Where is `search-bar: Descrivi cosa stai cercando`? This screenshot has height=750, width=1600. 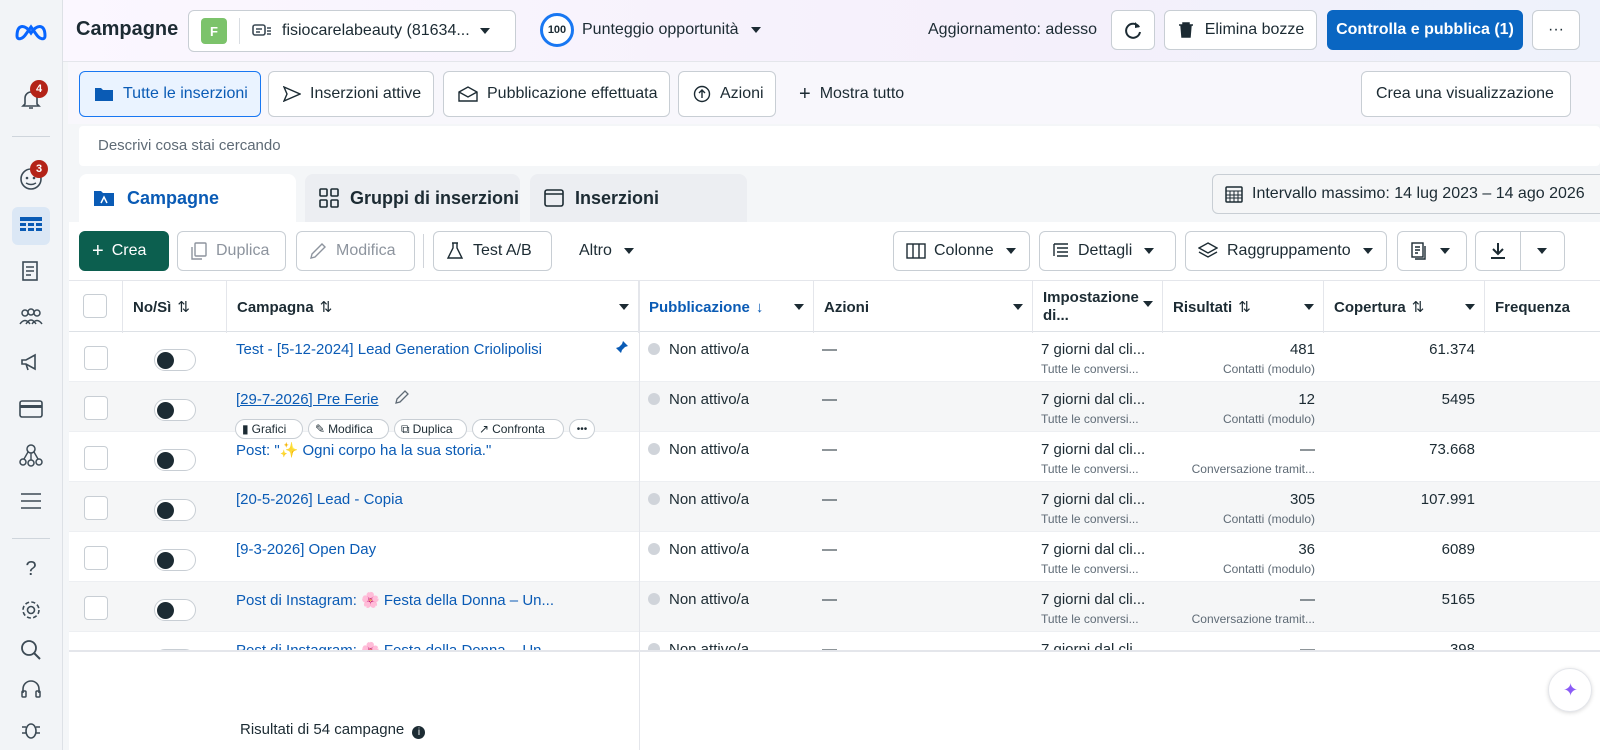
search-bar: Descrivi cosa stai cercando is located at coordinates (839, 146).